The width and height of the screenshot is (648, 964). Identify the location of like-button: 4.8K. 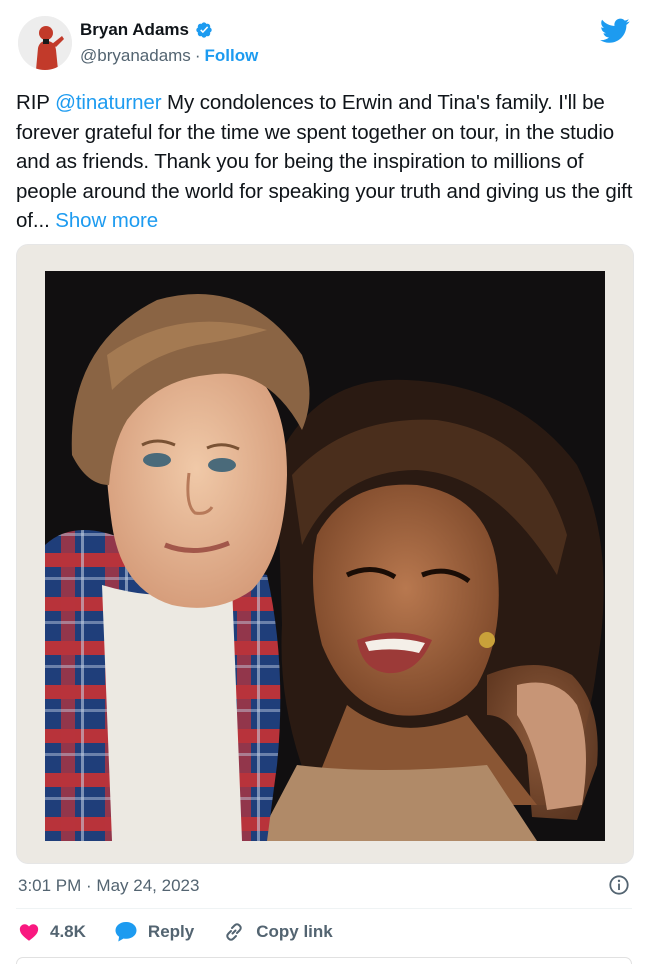
(52, 932).